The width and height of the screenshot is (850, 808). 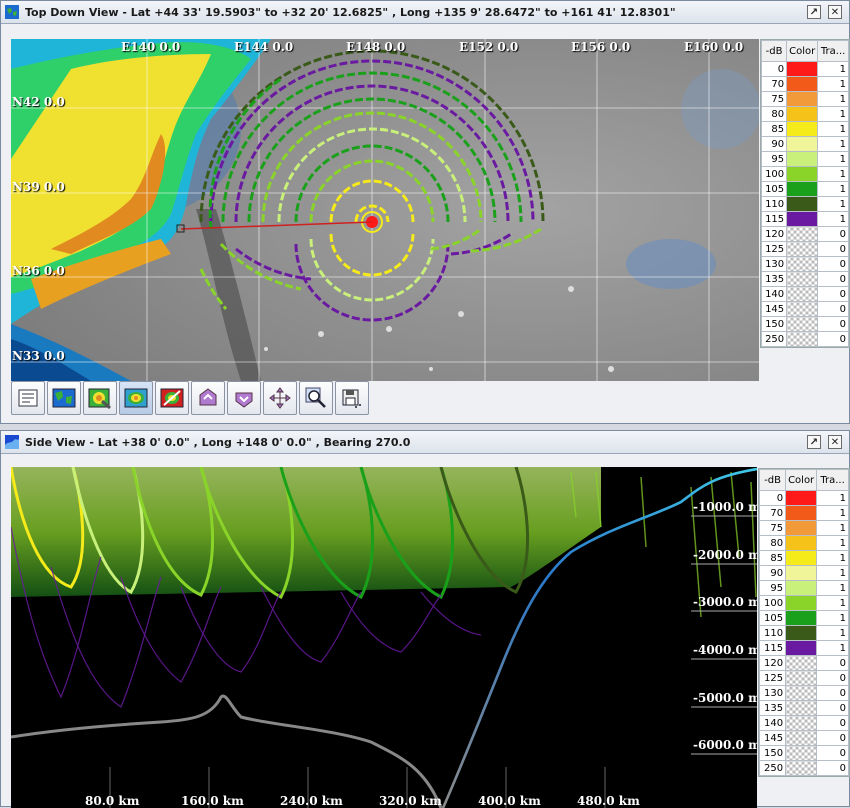 I want to click on top-legend-row: 105 1, so click(x=804, y=189).